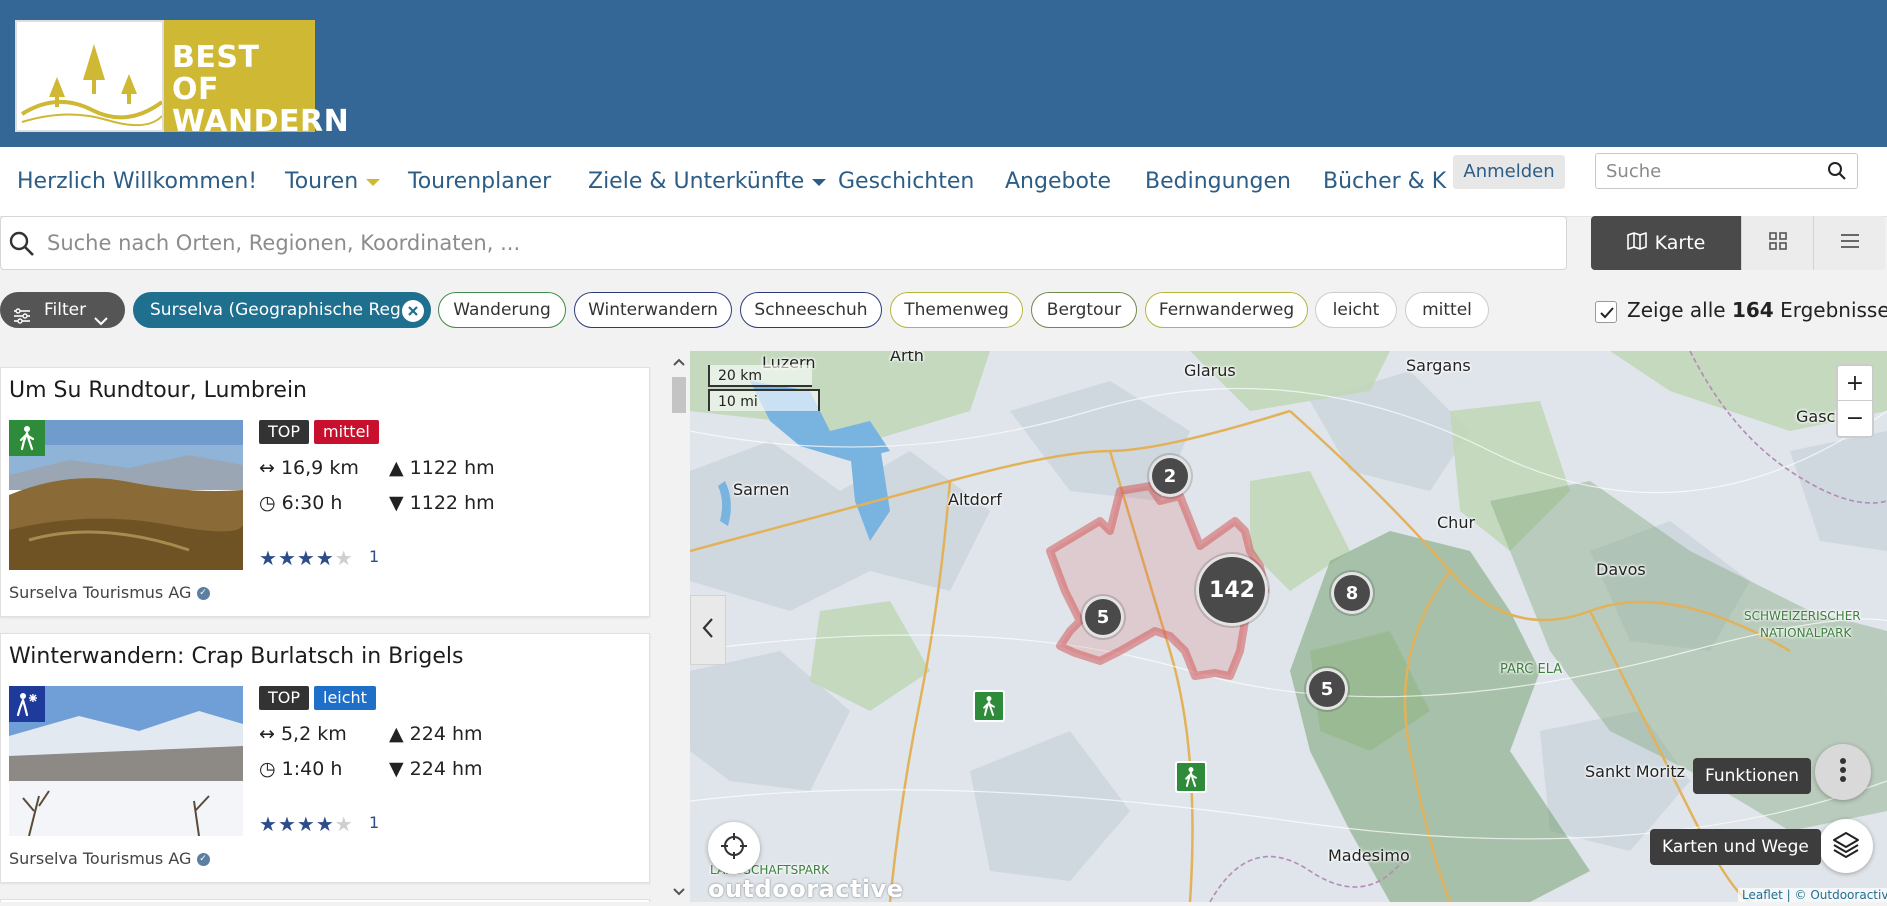  Describe the element at coordinates (760, 376) in the screenshot. I see `scale-km: 20 km` at that location.